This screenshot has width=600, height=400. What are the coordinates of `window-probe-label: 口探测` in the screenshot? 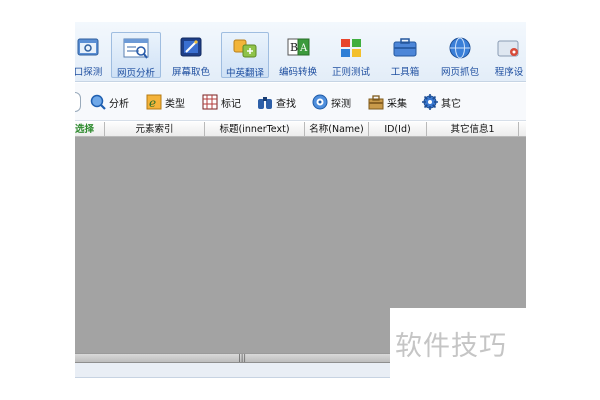 It's located at (89, 72).